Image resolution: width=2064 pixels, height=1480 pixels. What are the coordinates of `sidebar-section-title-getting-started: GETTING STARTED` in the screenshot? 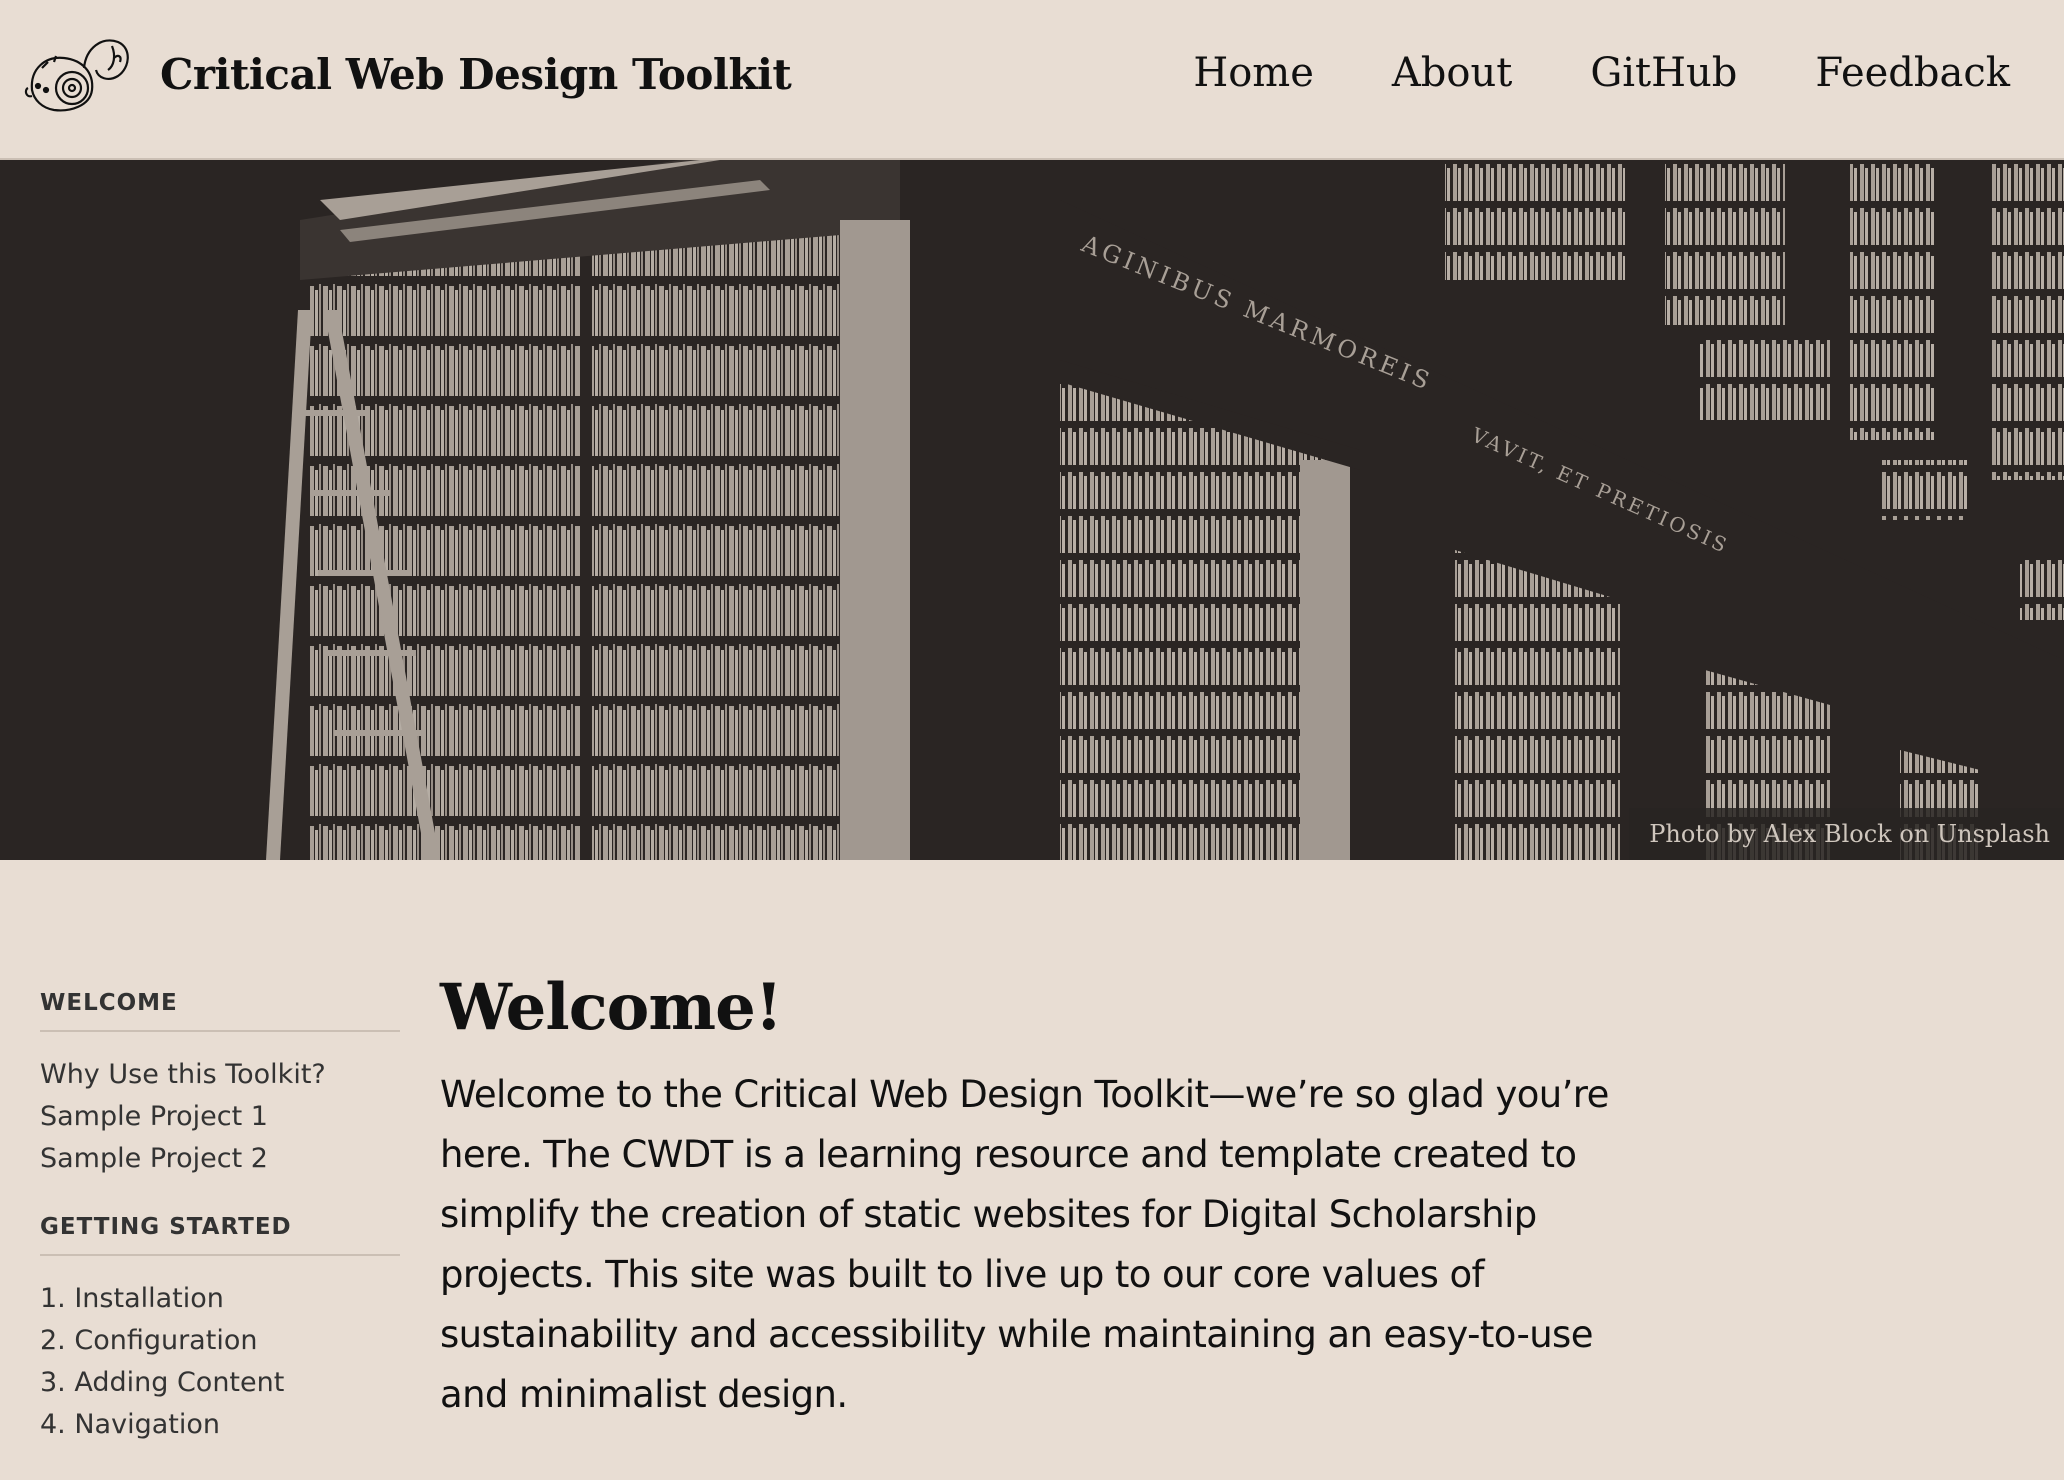 It's located at (220, 1235).